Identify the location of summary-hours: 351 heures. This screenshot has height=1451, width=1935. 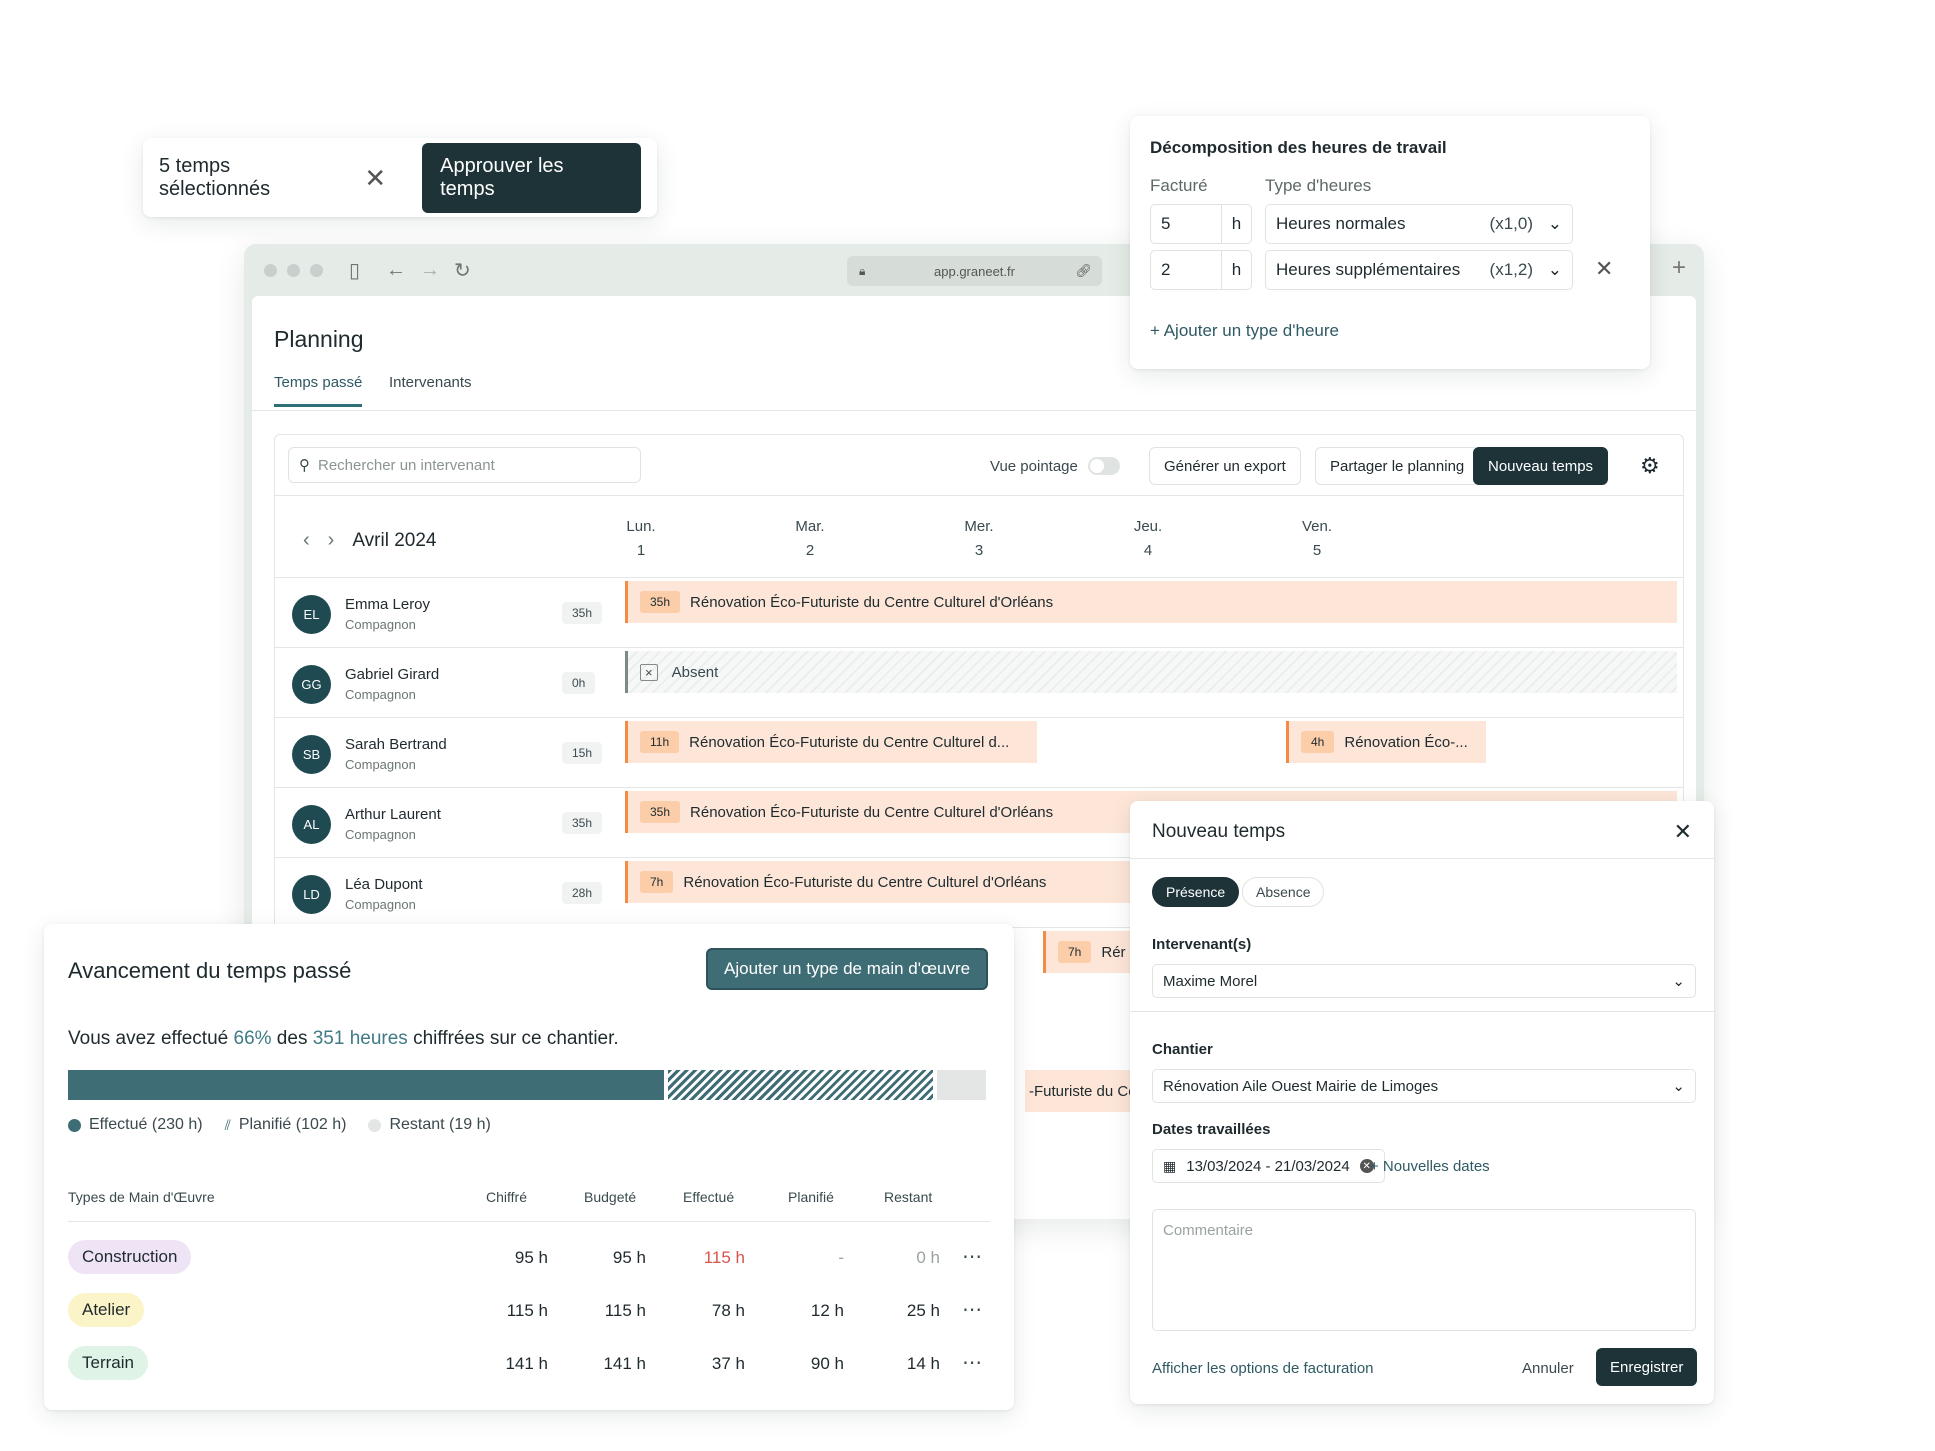
(360, 1038).